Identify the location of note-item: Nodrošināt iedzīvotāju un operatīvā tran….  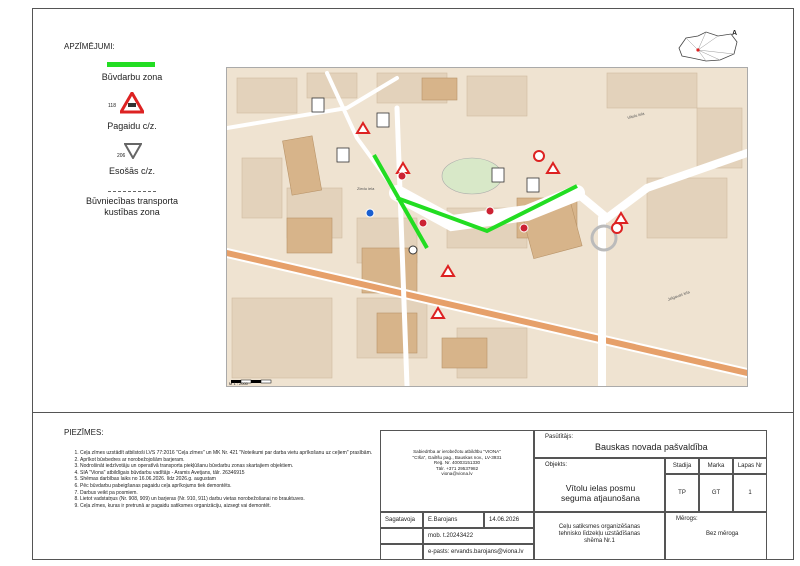
(230, 466).